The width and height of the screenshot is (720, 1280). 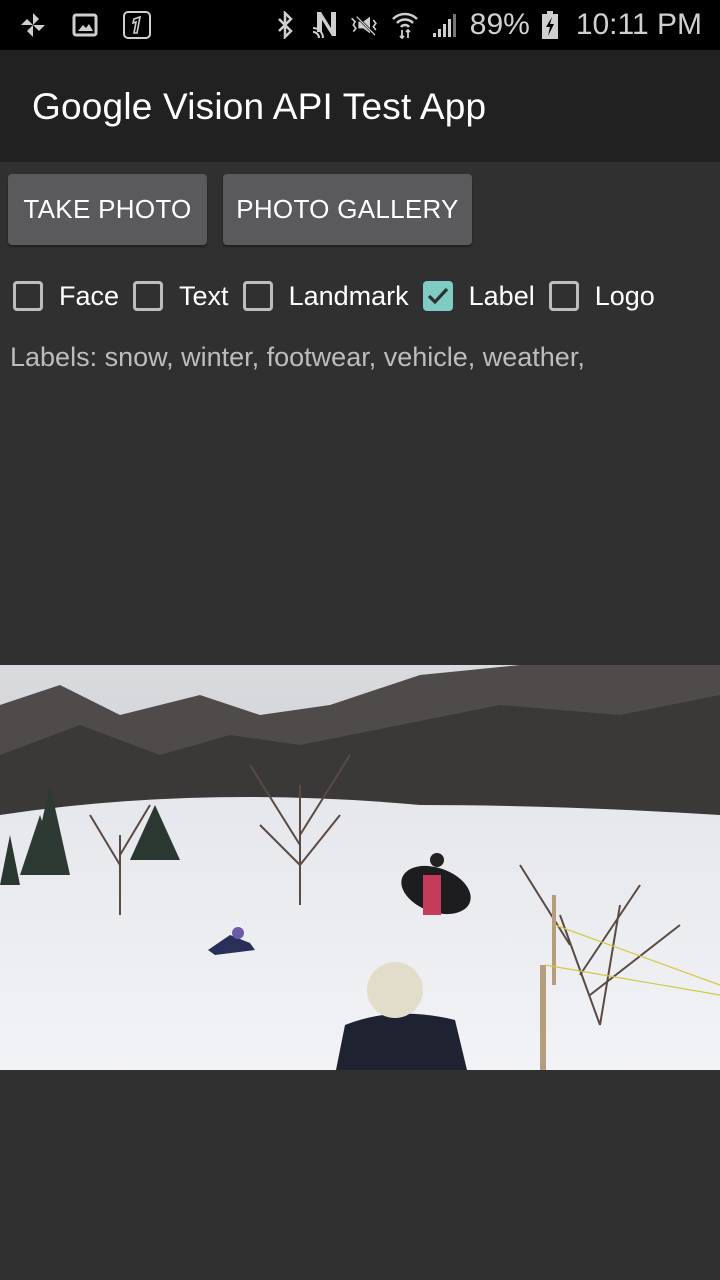 I want to click on face-checkbox, so click(x=28, y=296).